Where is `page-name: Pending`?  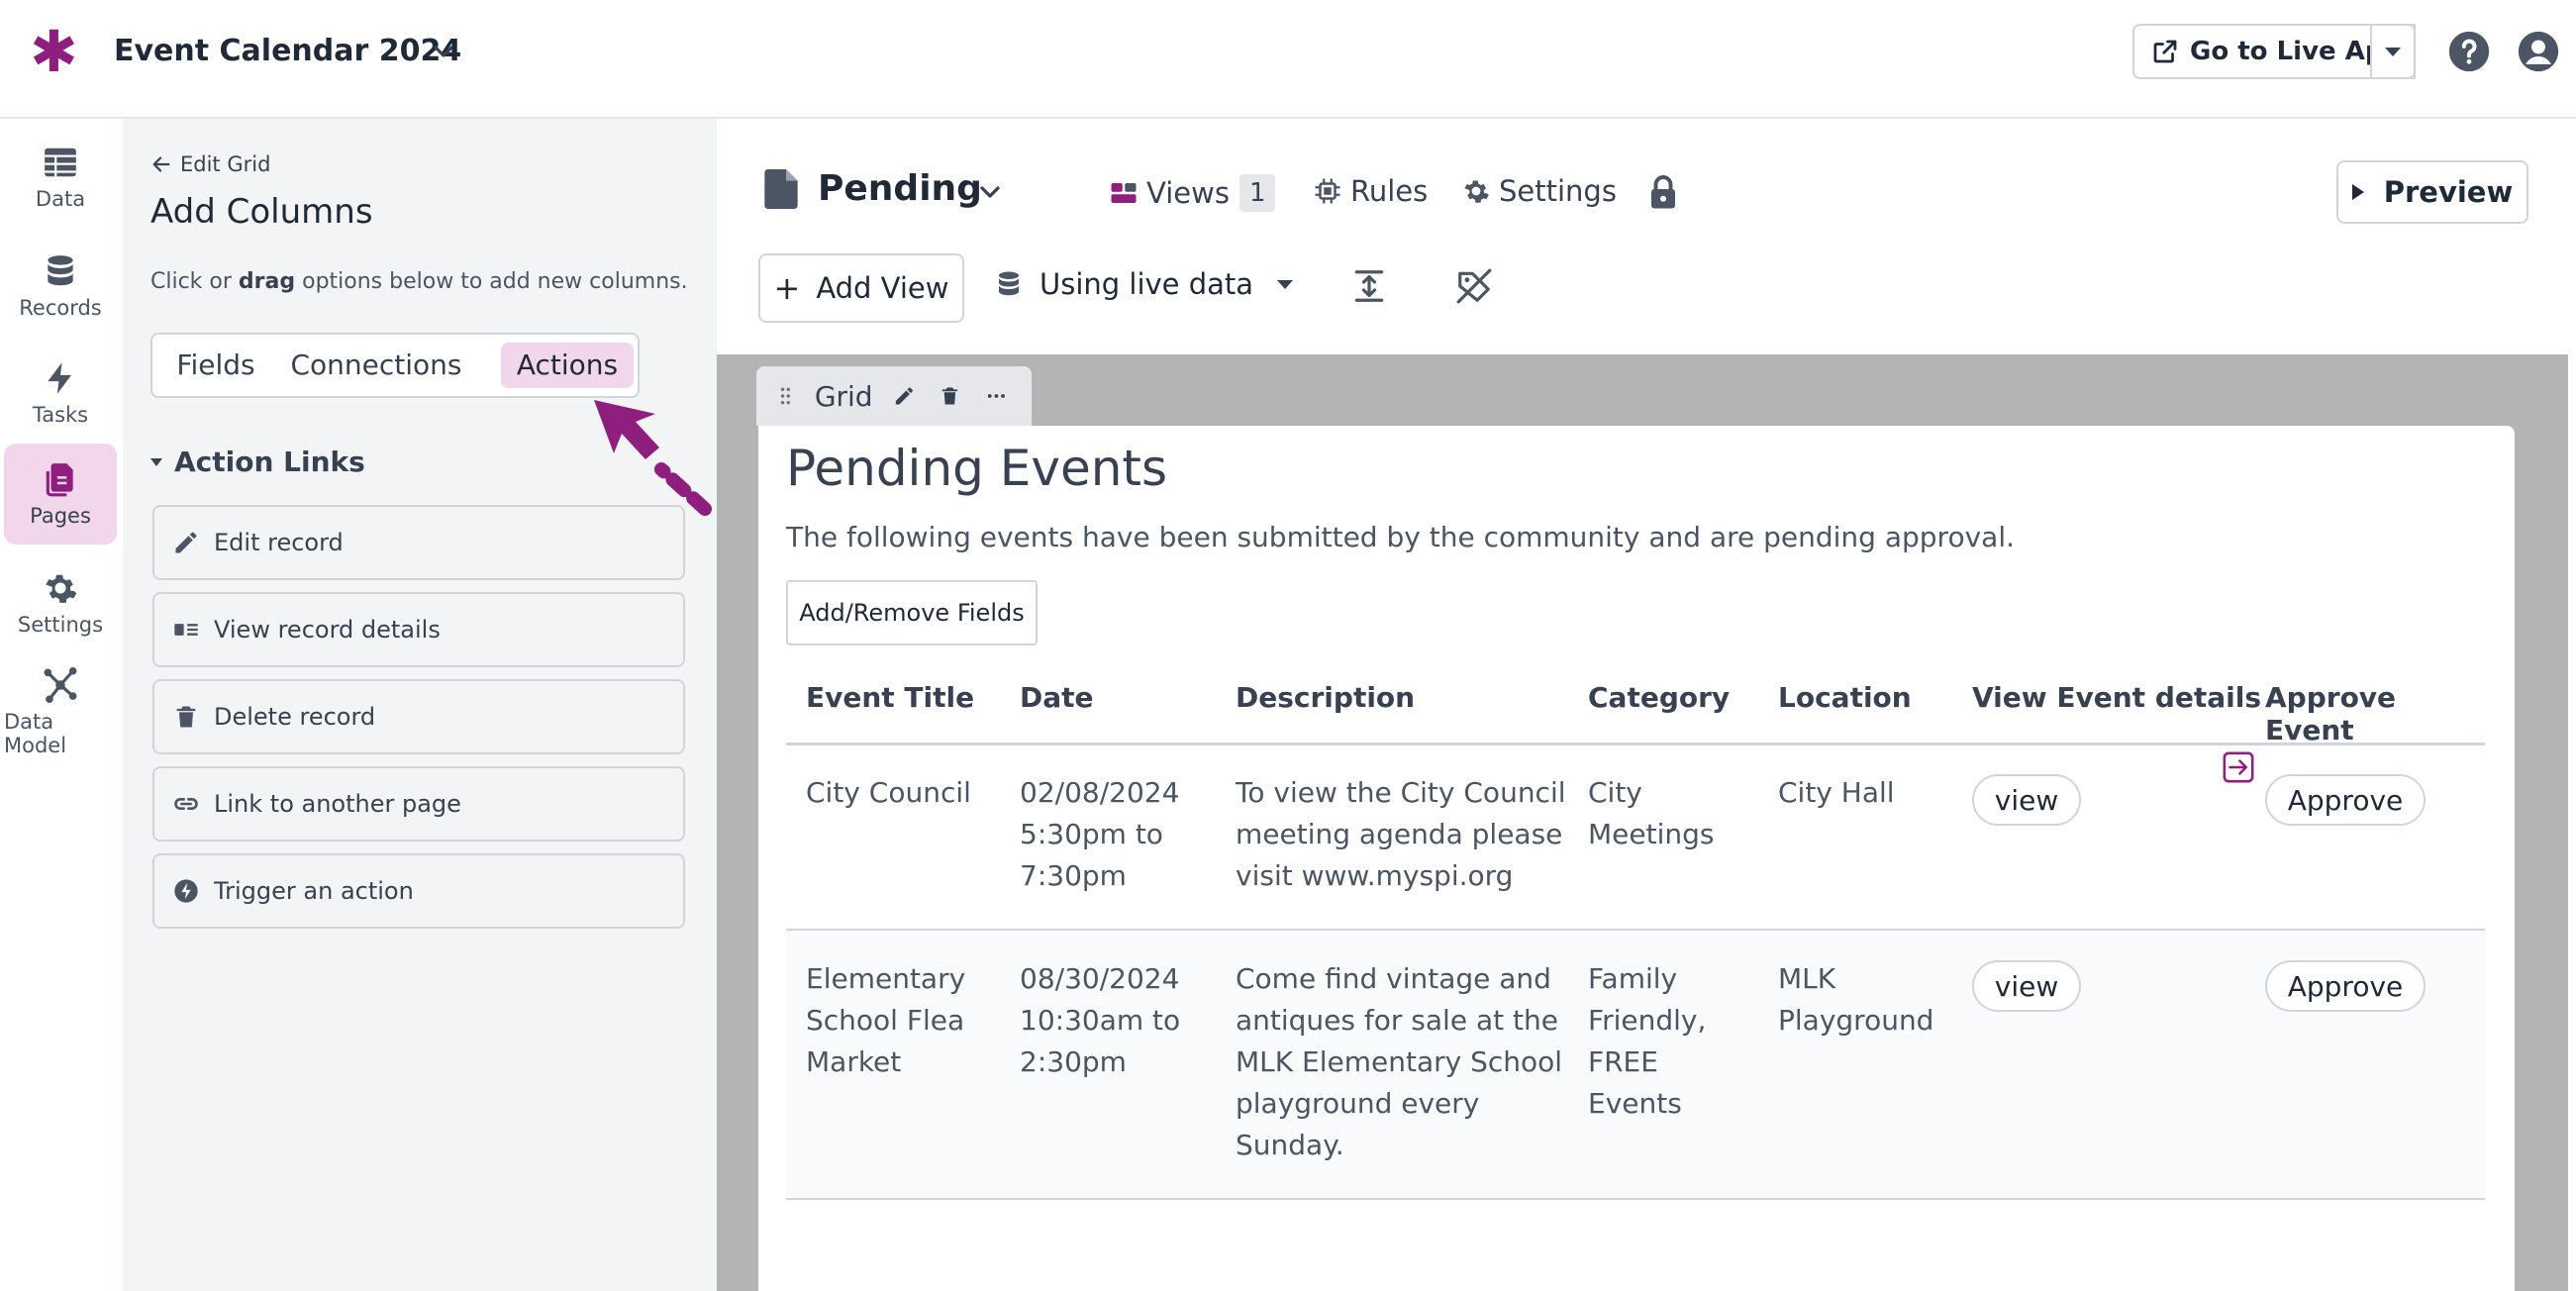 page-name: Pending is located at coordinates (873, 188).